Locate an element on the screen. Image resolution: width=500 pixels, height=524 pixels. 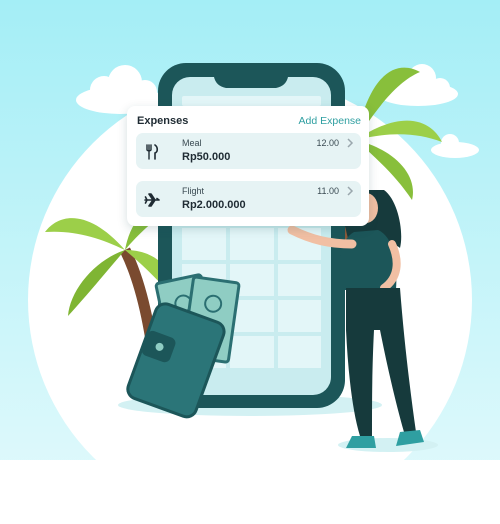
airplane-icon is located at coordinates (152, 200).